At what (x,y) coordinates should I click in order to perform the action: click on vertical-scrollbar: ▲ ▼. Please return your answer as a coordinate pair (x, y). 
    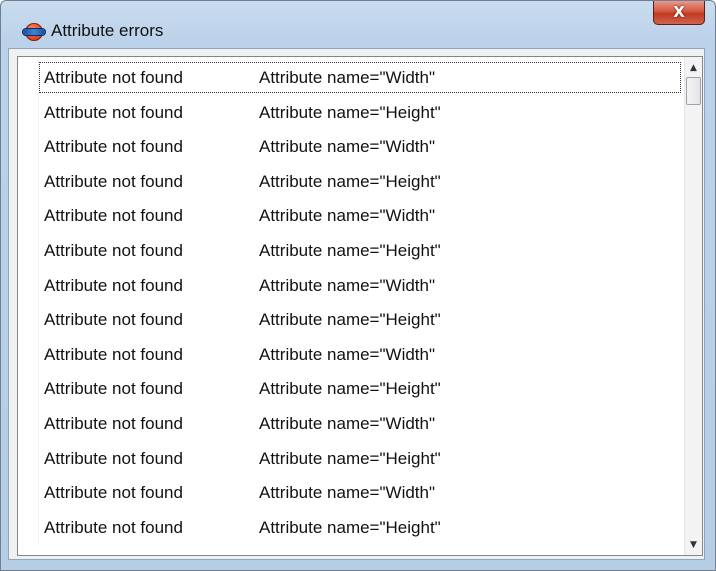
    Looking at the image, I should click on (693, 306).